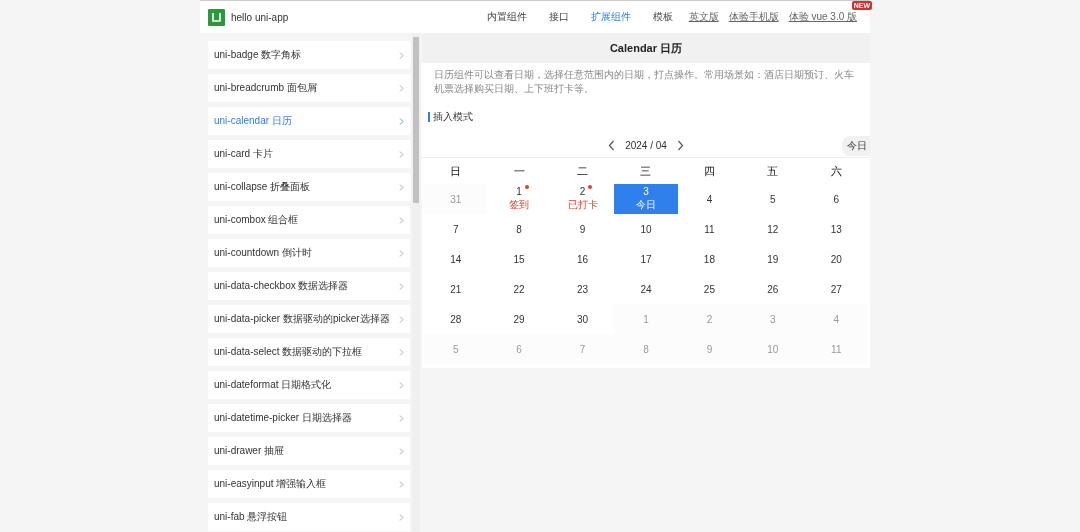 The height and width of the screenshot is (532, 1080). What do you see at coordinates (836, 289) in the screenshot?
I see `calendar-day: 27` at bounding box center [836, 289].